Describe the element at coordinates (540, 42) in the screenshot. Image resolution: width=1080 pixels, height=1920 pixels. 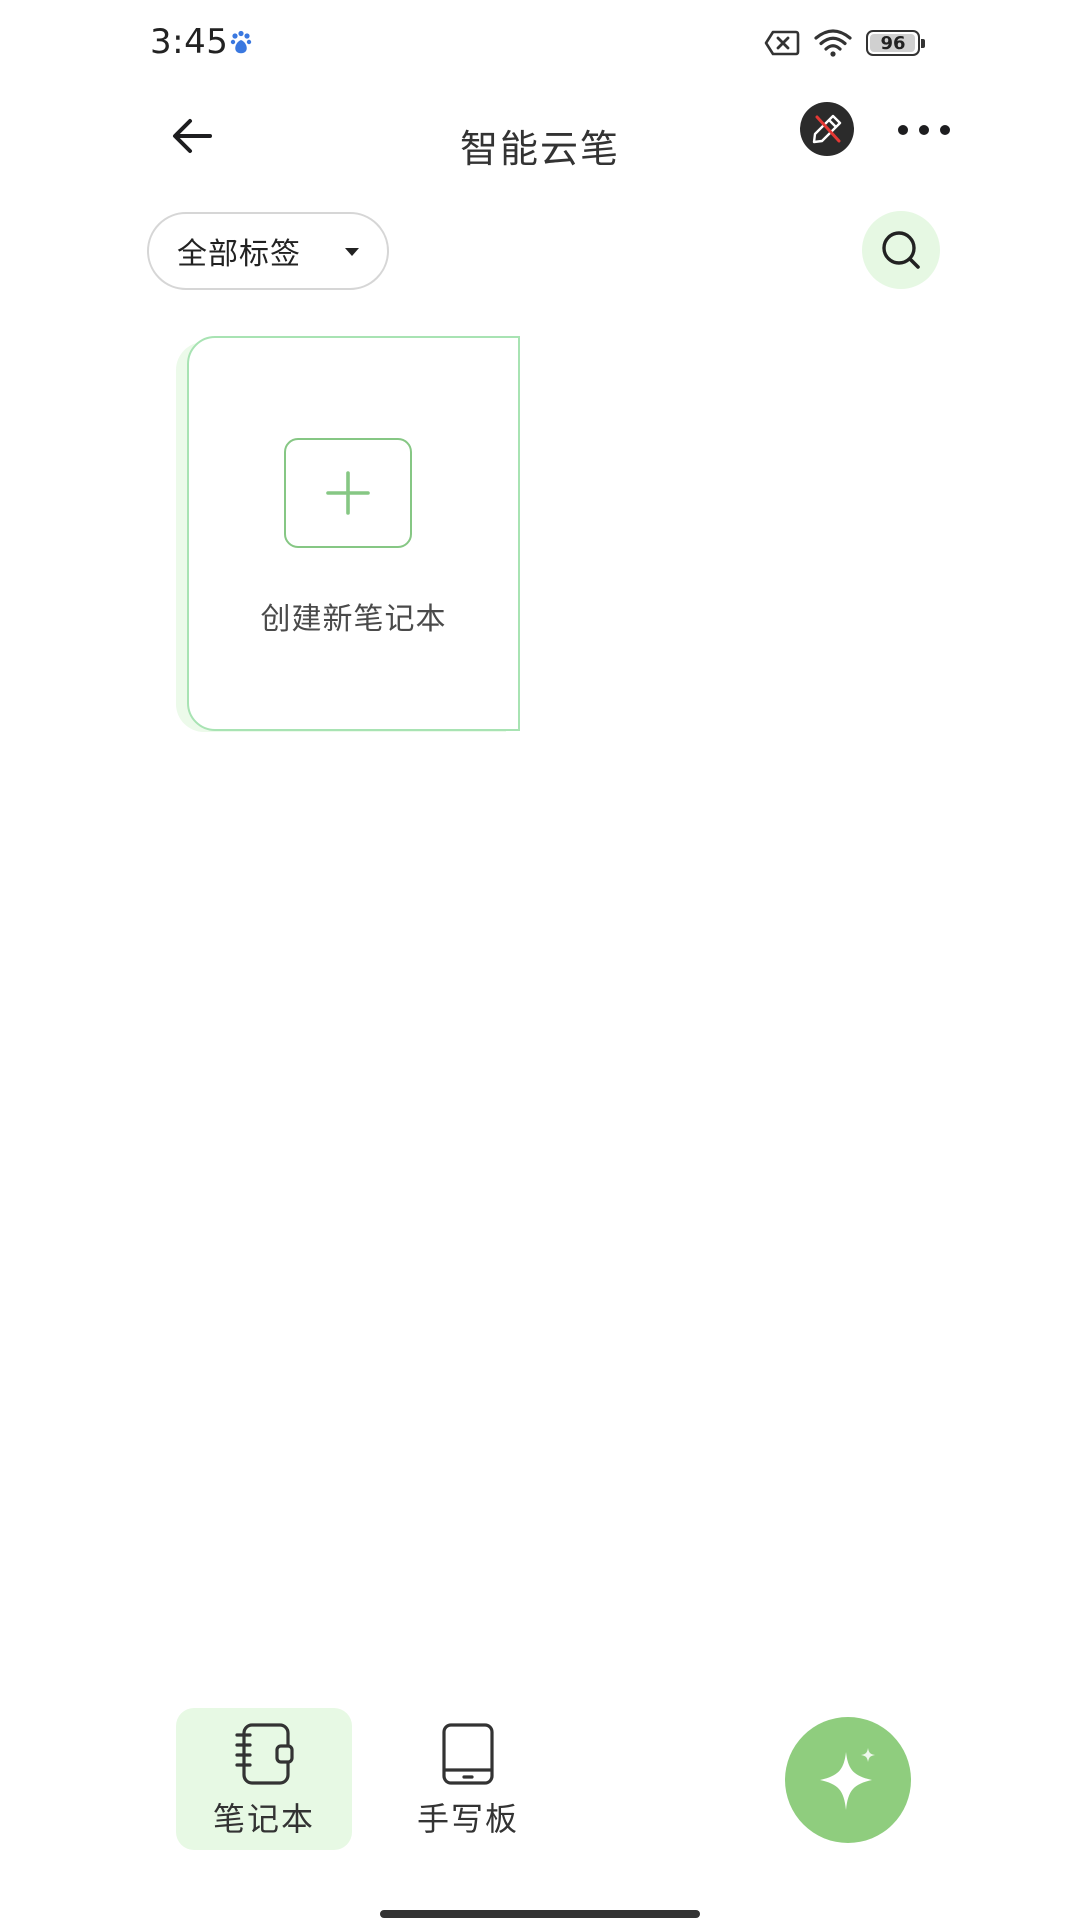
I see `status-bar: 3:45 96` at that location.